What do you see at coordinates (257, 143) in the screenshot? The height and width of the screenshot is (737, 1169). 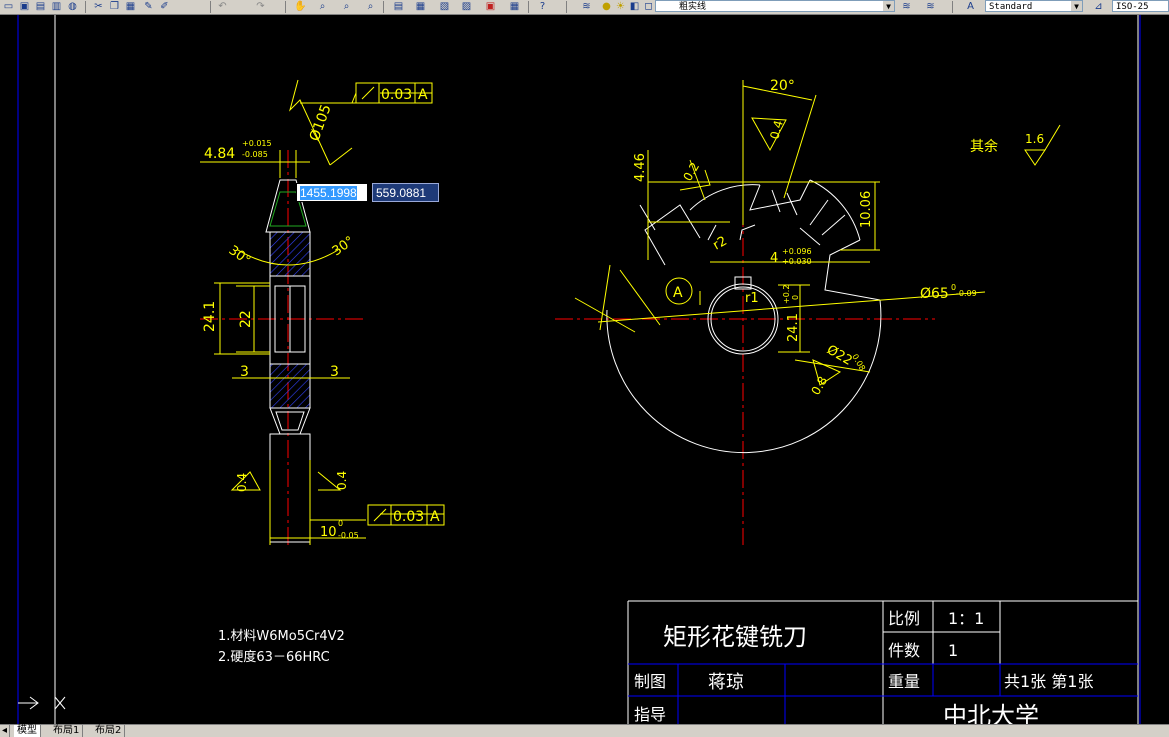 I see `dim-tol-upper: +0.015` at bounding box center [257, 143].